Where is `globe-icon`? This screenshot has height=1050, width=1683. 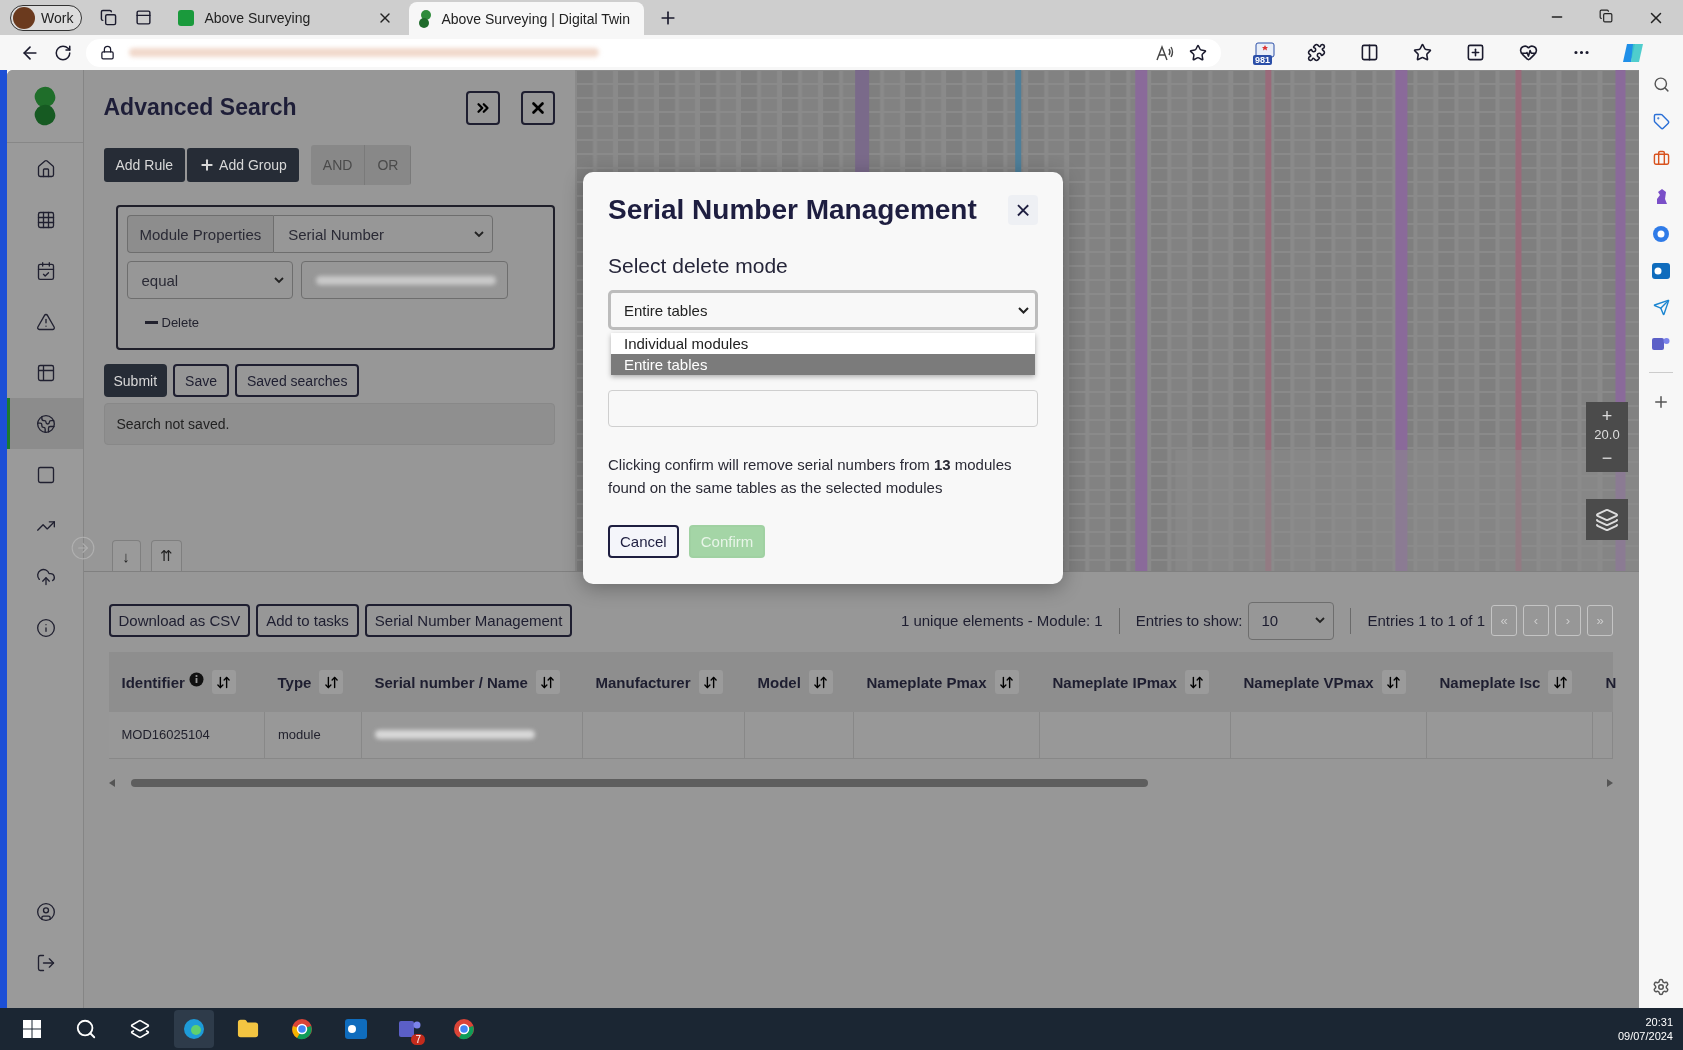 globe-icon is located at coordinates (46, 423).